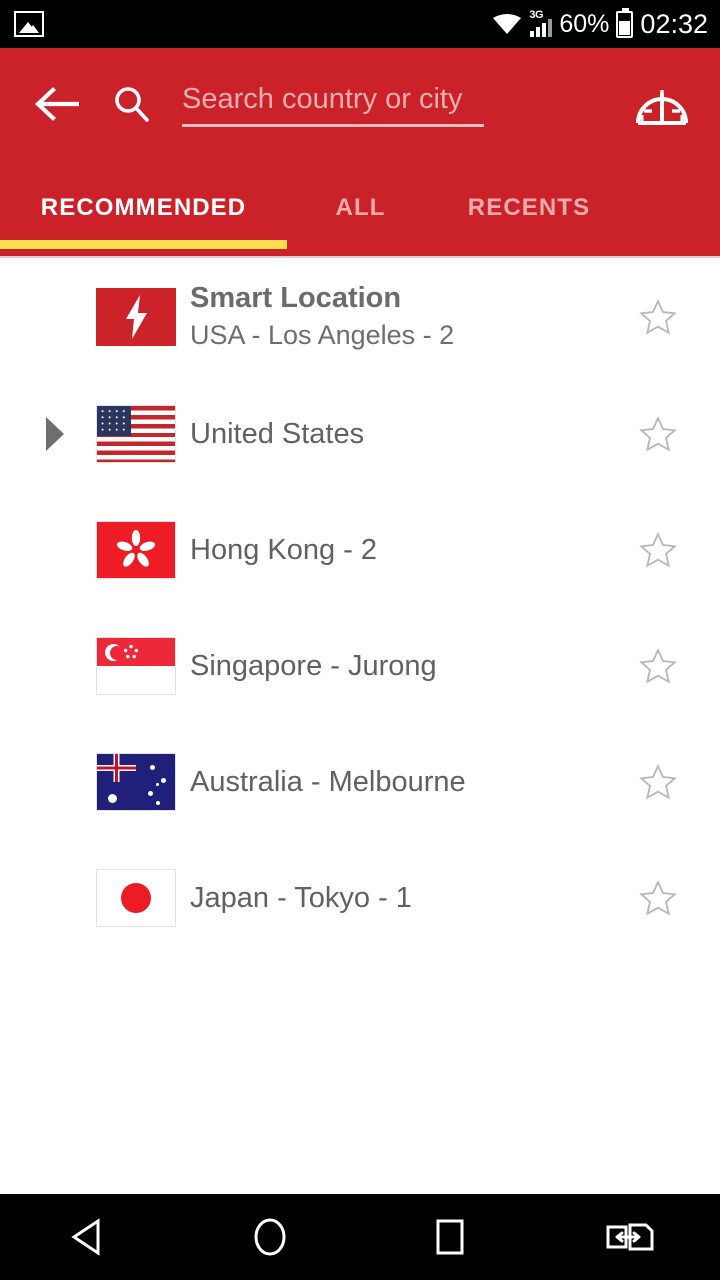 This screenshot has width=720, height=1280. What do you see at coordinates (143, 207) in the screenshot?
I see `tab-recommended-label: RECOMMENDED` at bounding box center [143, 207].